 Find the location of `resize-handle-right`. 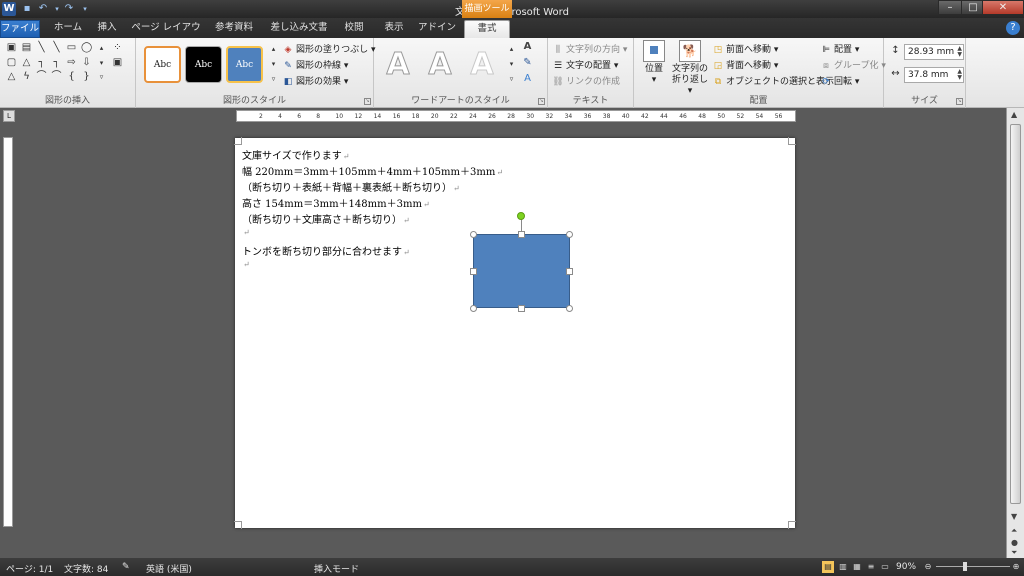

resize-handle-right is located at coordinates (569, 271).